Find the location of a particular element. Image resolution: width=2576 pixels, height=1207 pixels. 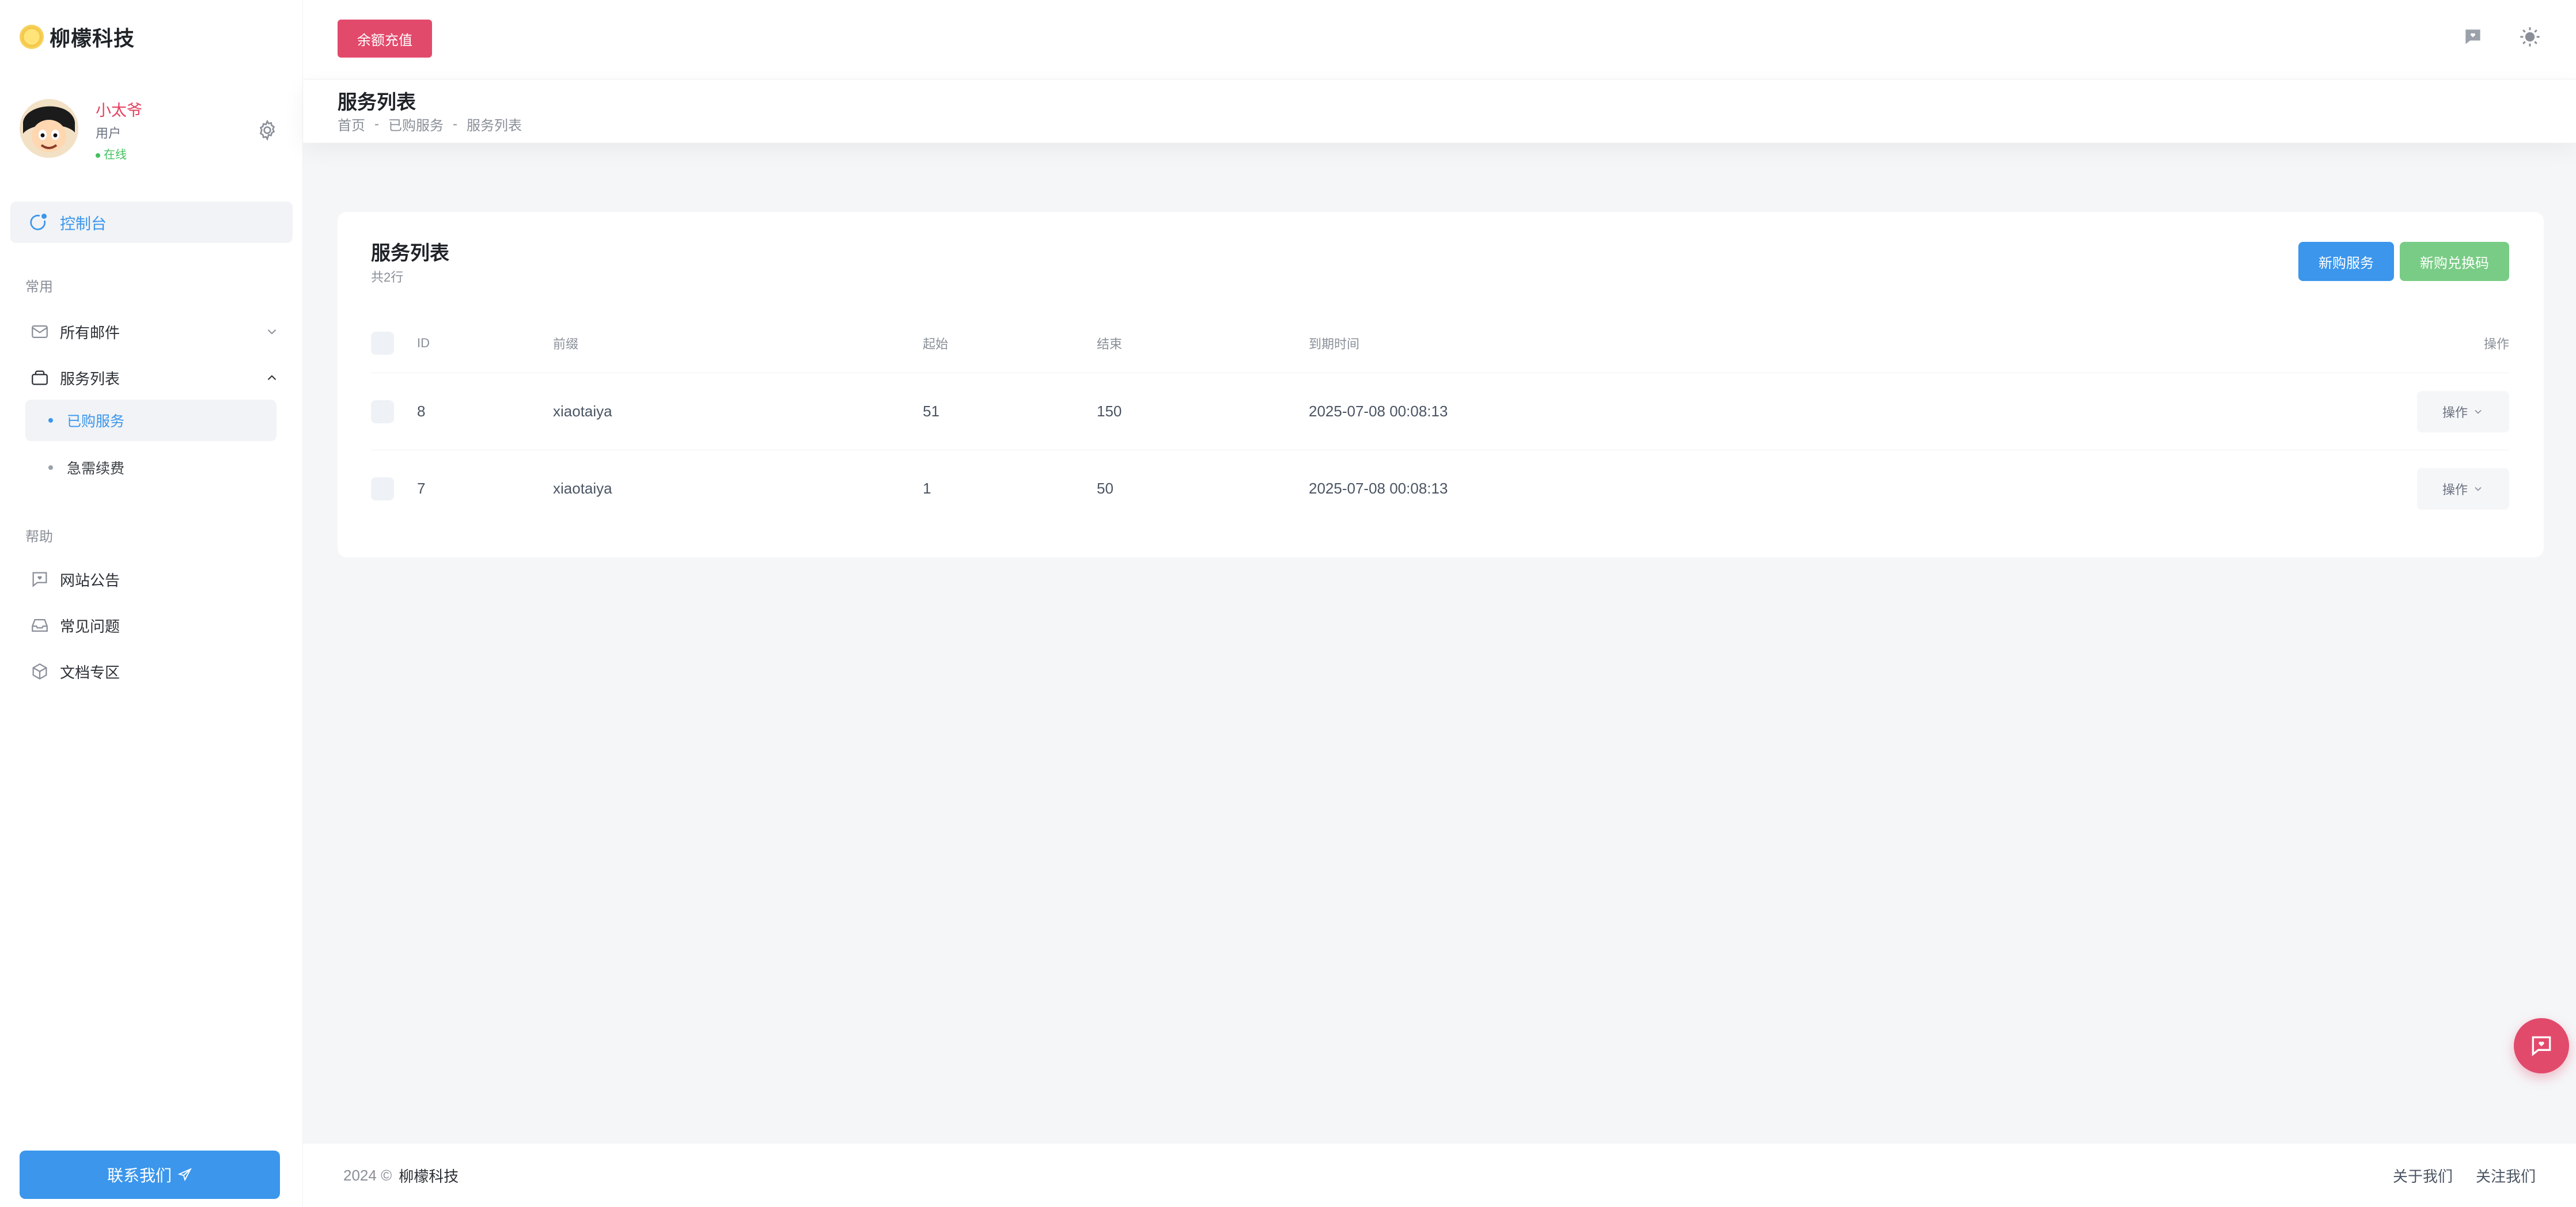

avatar-image-icon is located at coordinates (49, 128).